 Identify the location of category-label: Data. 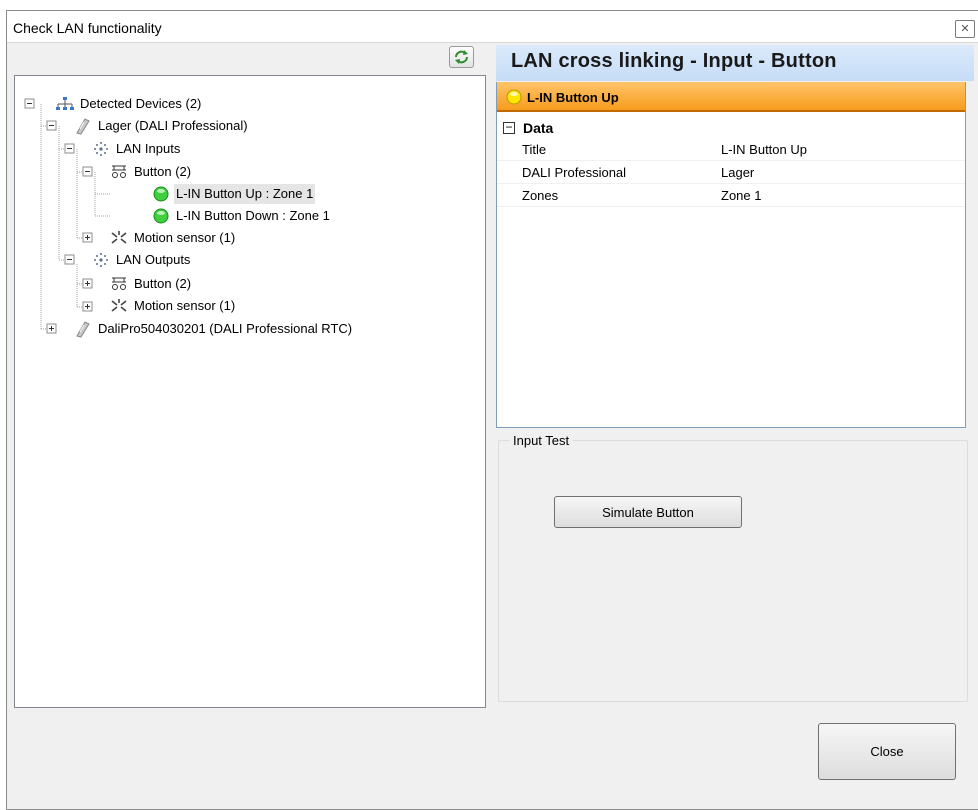
(538, 128).